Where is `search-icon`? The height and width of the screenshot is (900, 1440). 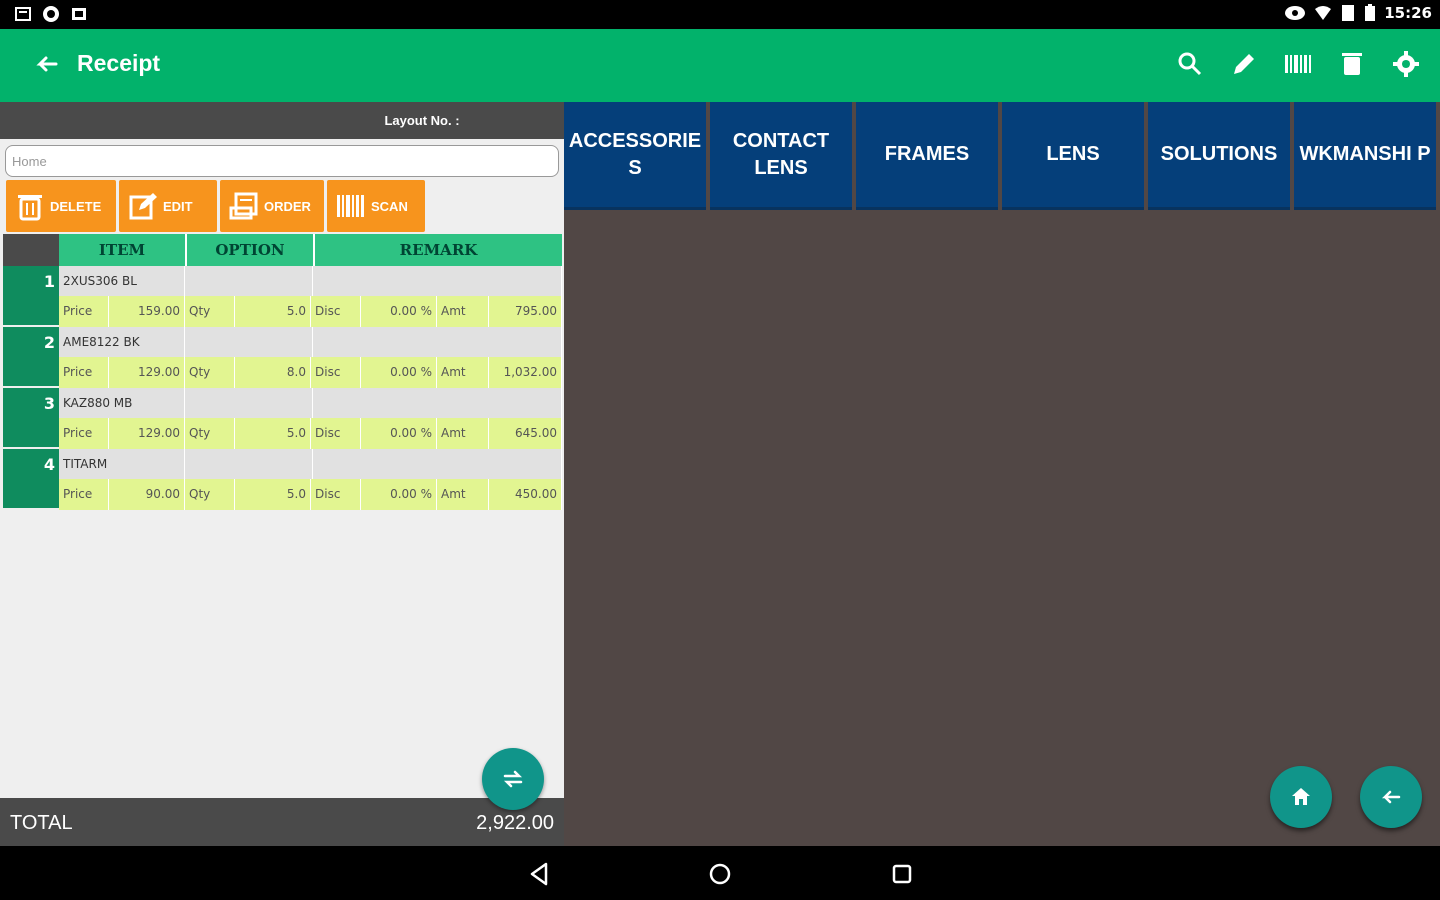
search-icon is located at coordinates (1190, 64).